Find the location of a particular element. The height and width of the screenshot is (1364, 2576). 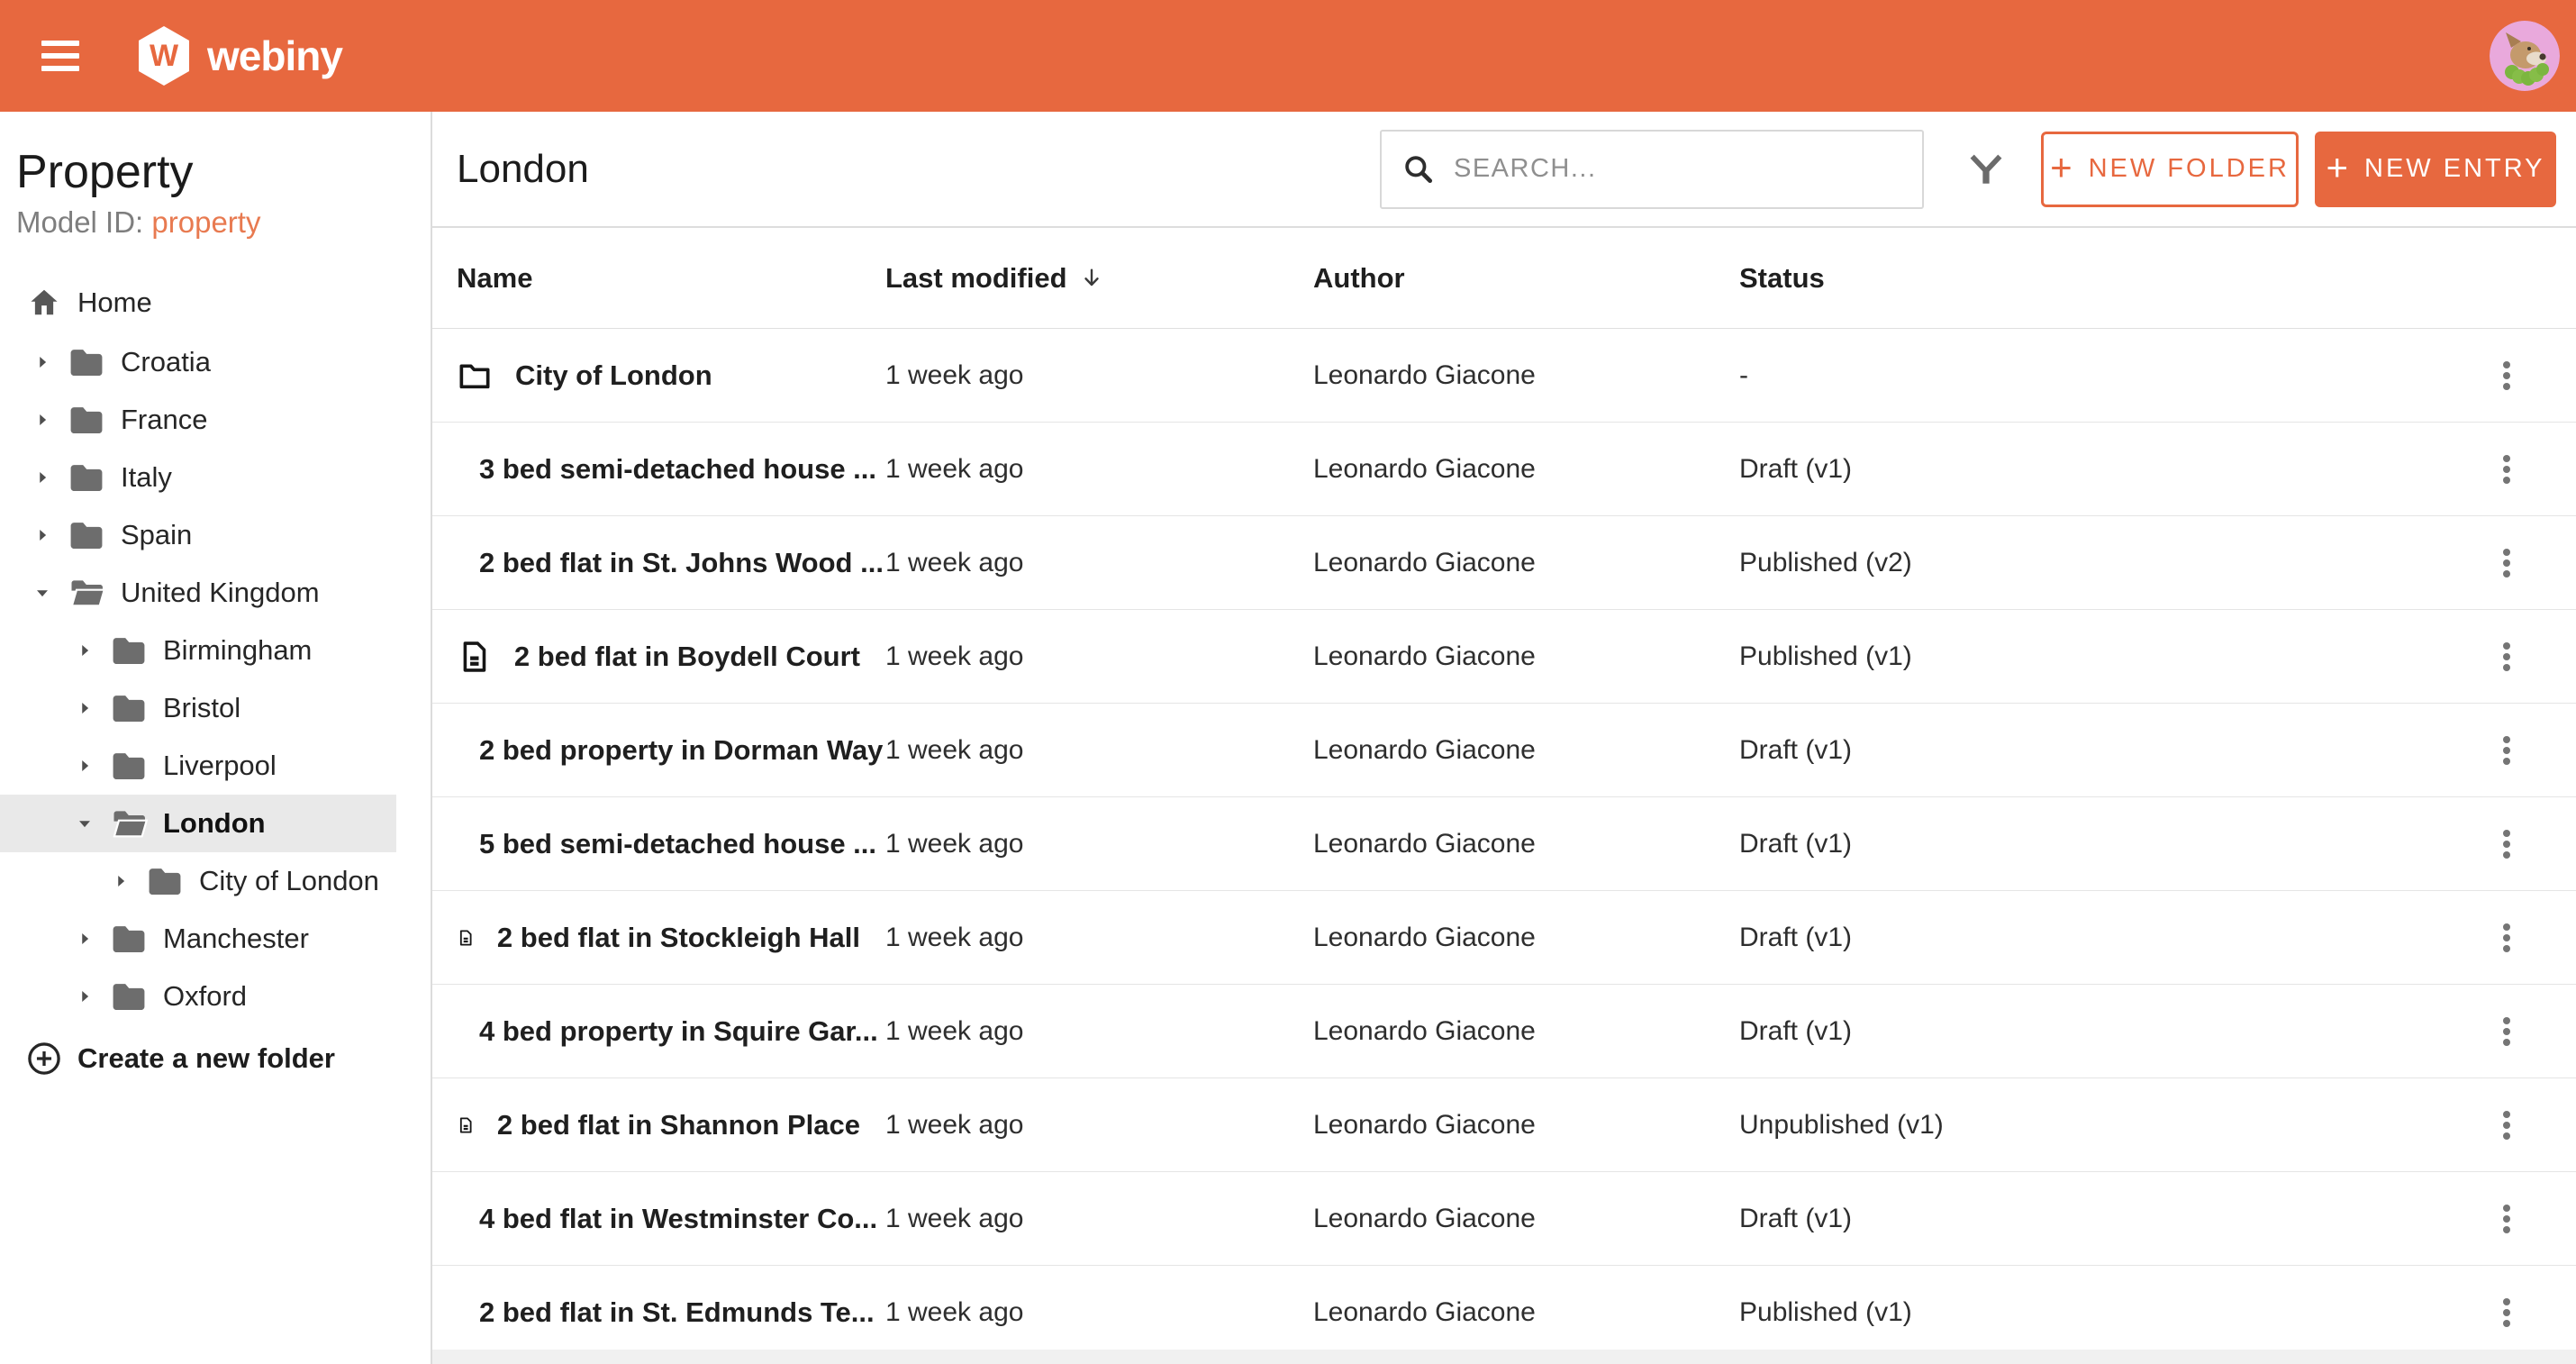

document-icon is located at coordinates (465, 937).